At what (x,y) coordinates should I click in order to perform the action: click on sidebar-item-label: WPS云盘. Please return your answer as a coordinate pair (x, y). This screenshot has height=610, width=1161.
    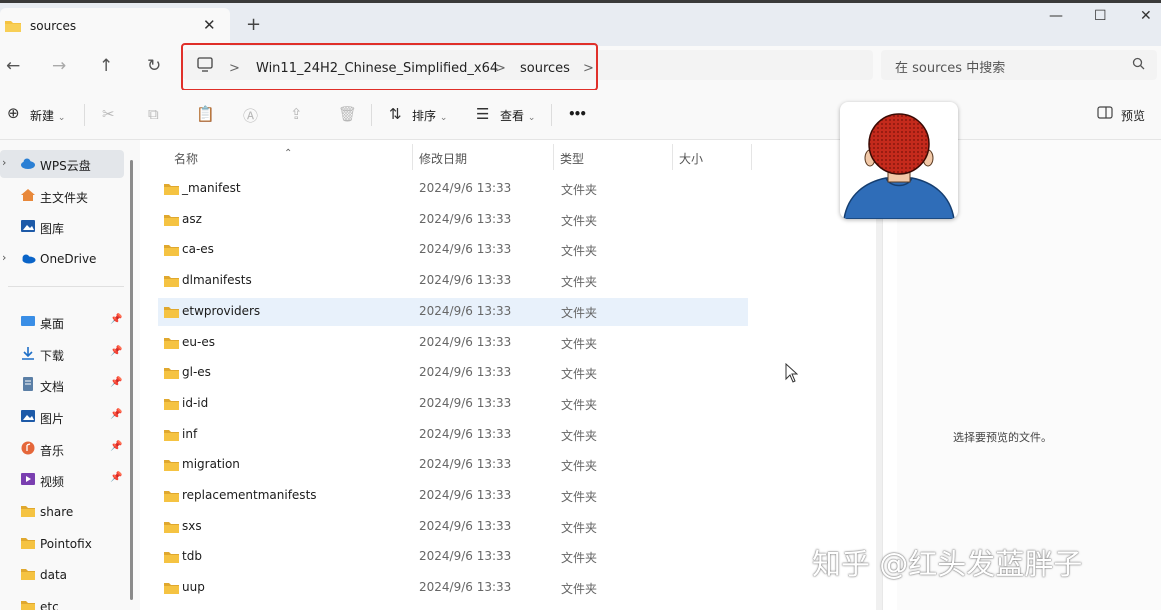
    Looking at the image, I should click on (65, 166).